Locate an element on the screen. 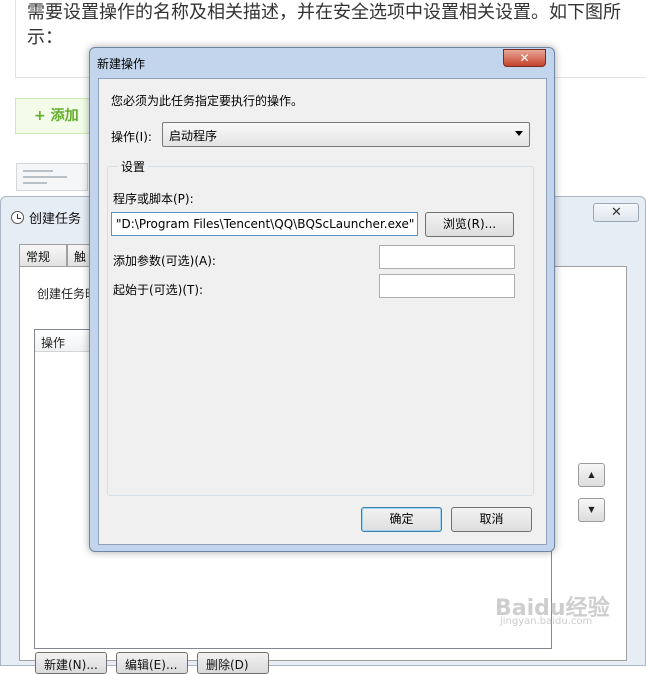 The image size is (646, 674). move-down-button: ▼ is located at coordinates (591, 510).